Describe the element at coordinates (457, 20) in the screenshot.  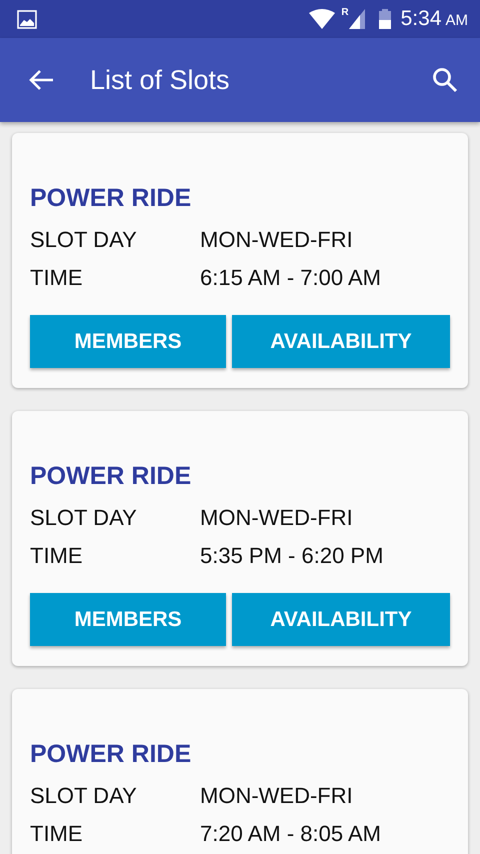
I see `clock-period: AM` at that location.